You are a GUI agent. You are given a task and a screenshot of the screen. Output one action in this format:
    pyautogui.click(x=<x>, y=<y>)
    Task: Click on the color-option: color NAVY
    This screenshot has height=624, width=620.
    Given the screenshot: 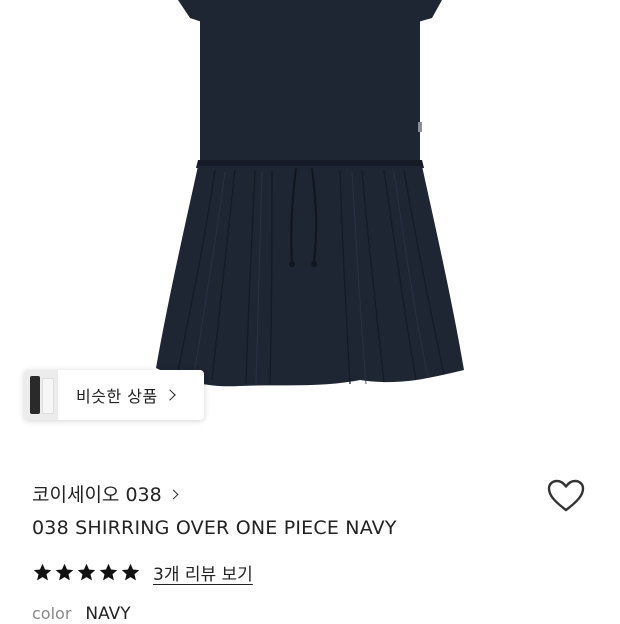 What is the action you would take?
    pyautogui.click(x=81, y=614)
    